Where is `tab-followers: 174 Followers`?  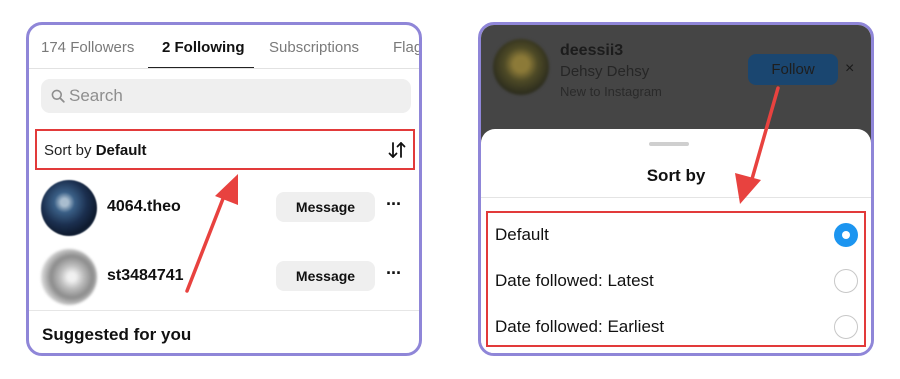 tab-followers: 174 Followers is located at coordinates (87, 47).